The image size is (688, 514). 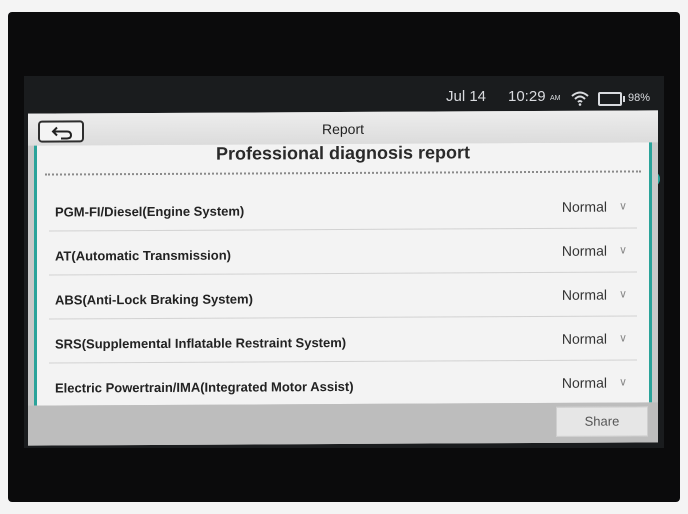 What do you see at coordinates (580, 98) in the screenshot?
I see `wifi-icon` at bounding box center [580, 98].